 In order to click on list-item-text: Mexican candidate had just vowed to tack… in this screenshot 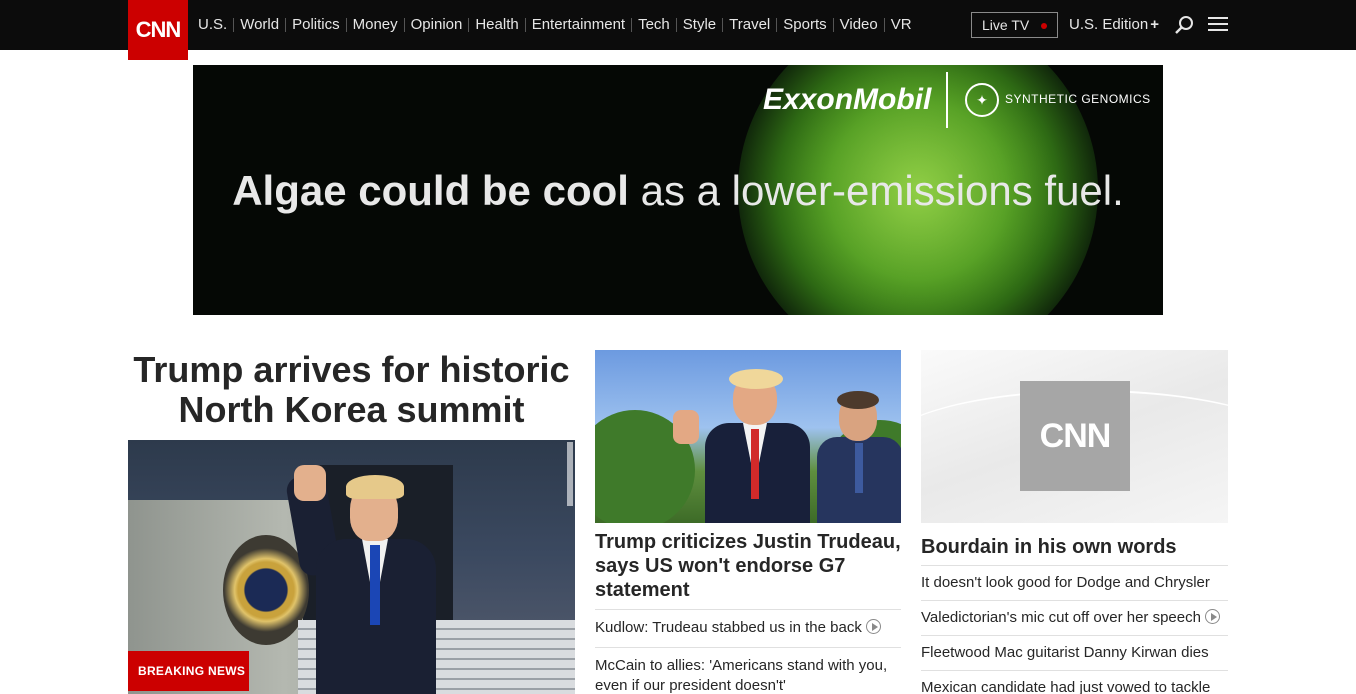, I will do `click(1066, 686)`.